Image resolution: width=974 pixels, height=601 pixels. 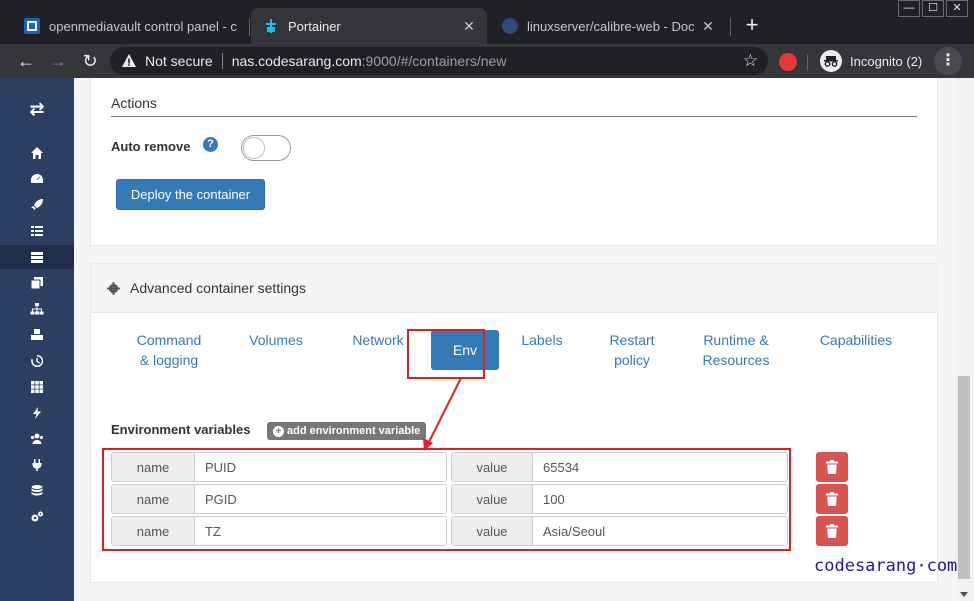 What do you see at coordinates (750, 61) in the screenshot?
I see `bookmark-star-icon: ☆` at bounding box center [750, 61].